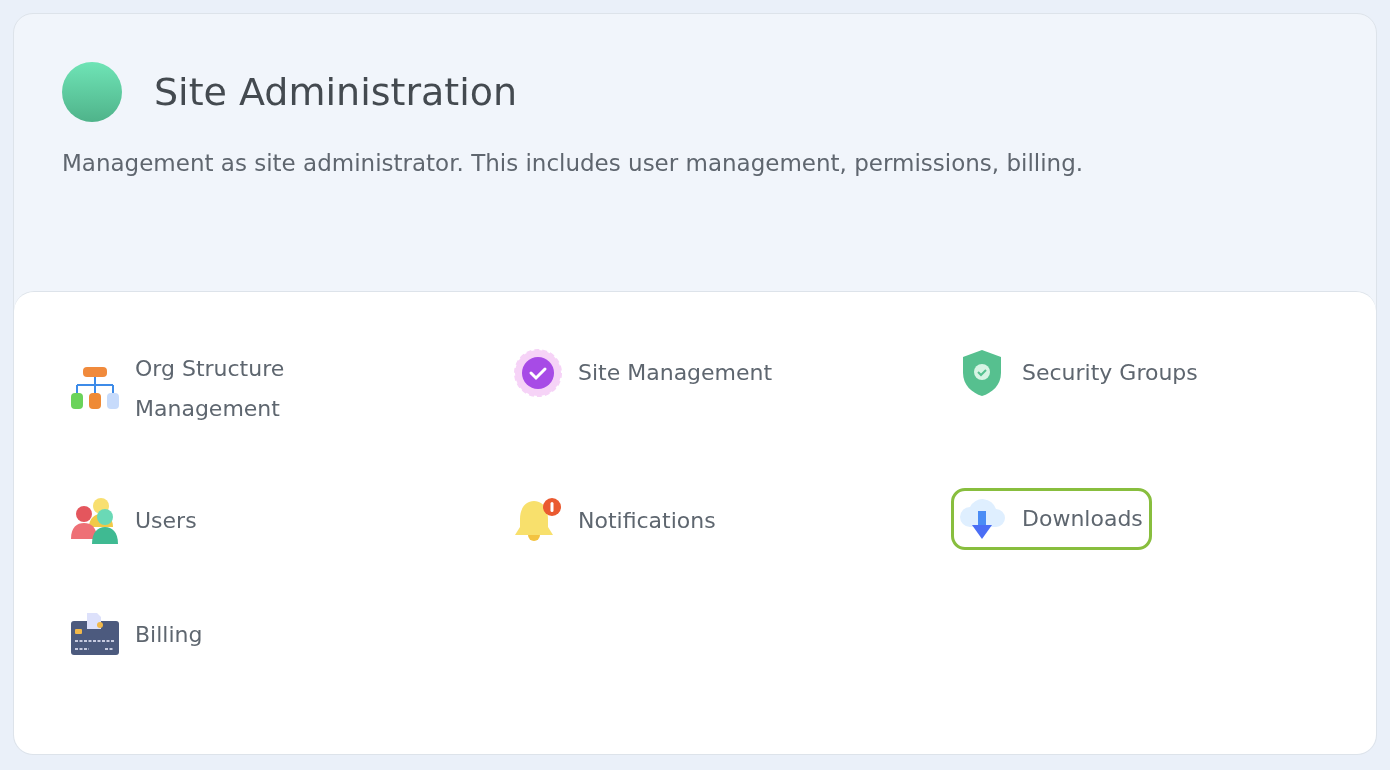  I want to click on admin-link: Billing, so click(138, 635).